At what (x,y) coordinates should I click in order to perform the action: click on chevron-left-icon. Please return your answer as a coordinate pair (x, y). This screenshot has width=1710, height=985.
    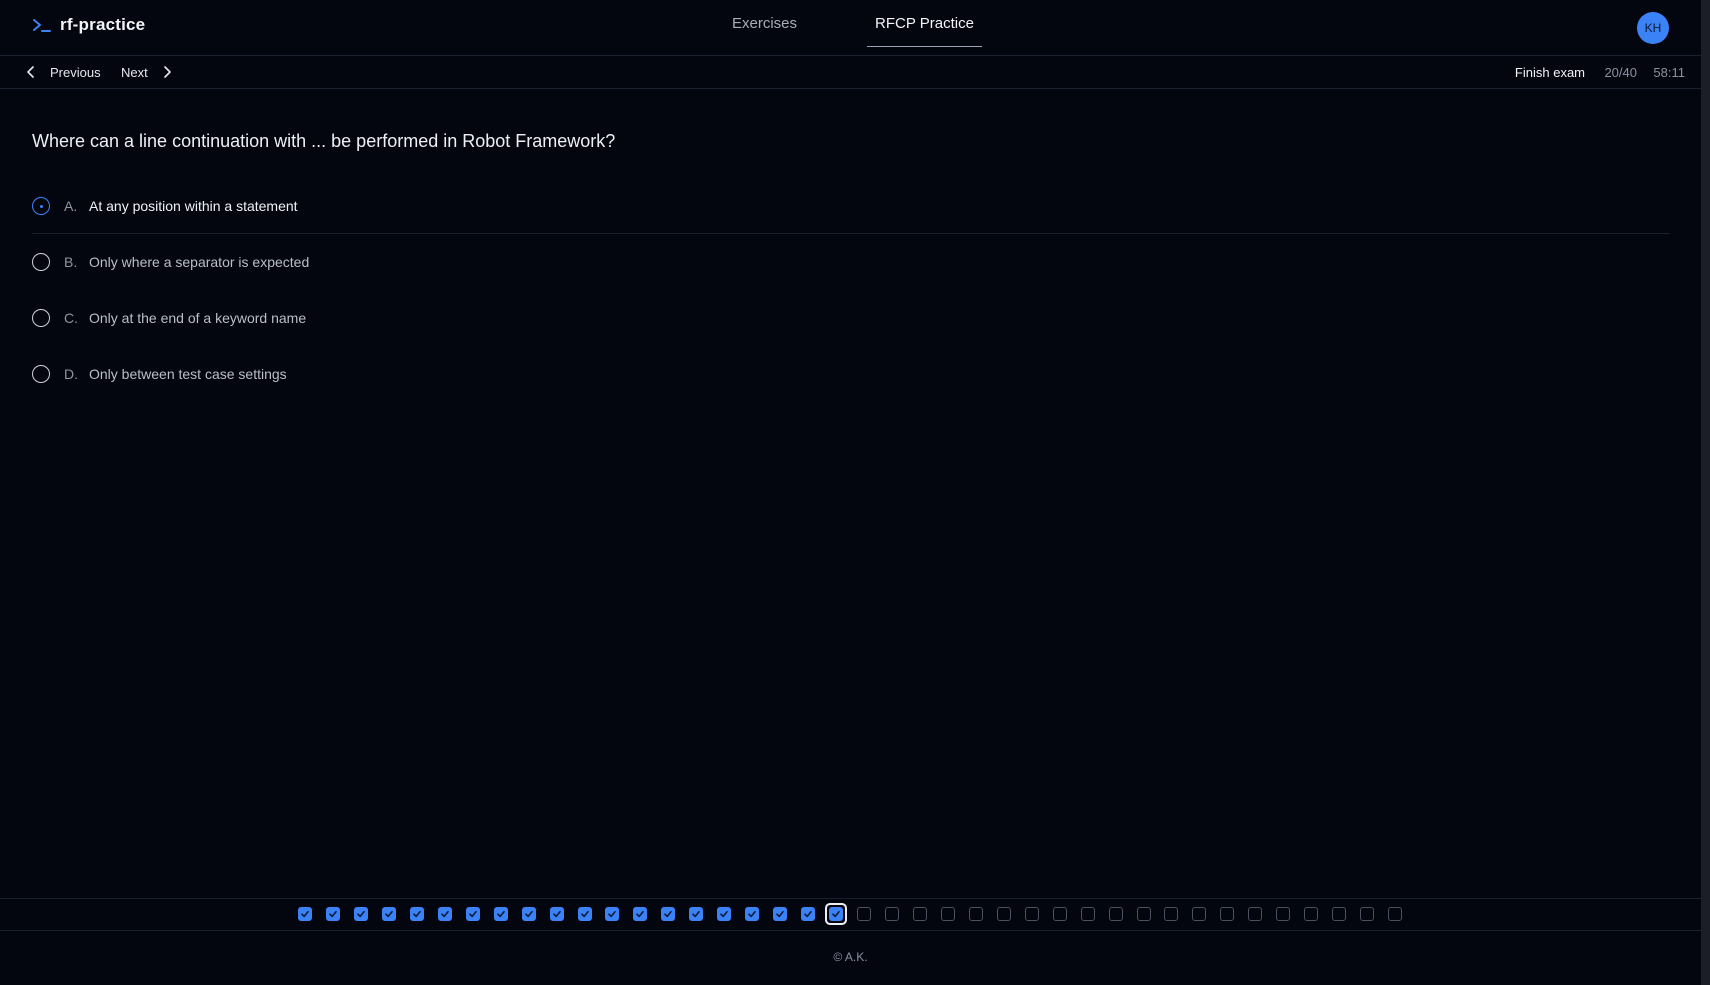
    Looking at the image, I should click on (31, 72).